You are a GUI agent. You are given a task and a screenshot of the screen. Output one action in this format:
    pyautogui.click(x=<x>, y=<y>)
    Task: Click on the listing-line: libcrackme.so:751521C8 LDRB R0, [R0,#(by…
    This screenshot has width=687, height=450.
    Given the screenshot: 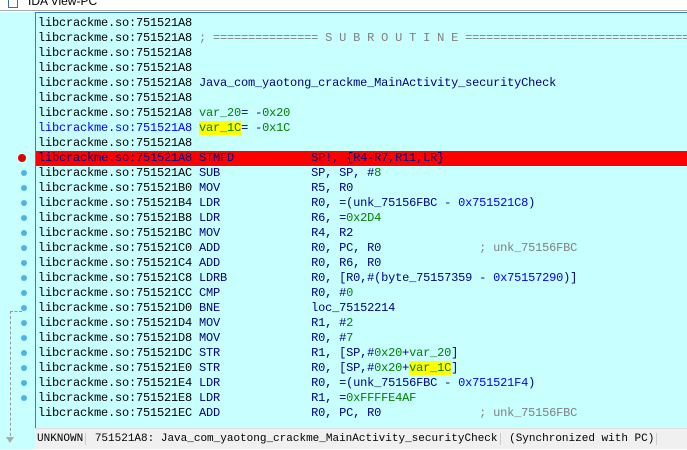 What is the action you would take?
    pyautogui.click(x=361, y=278)
    